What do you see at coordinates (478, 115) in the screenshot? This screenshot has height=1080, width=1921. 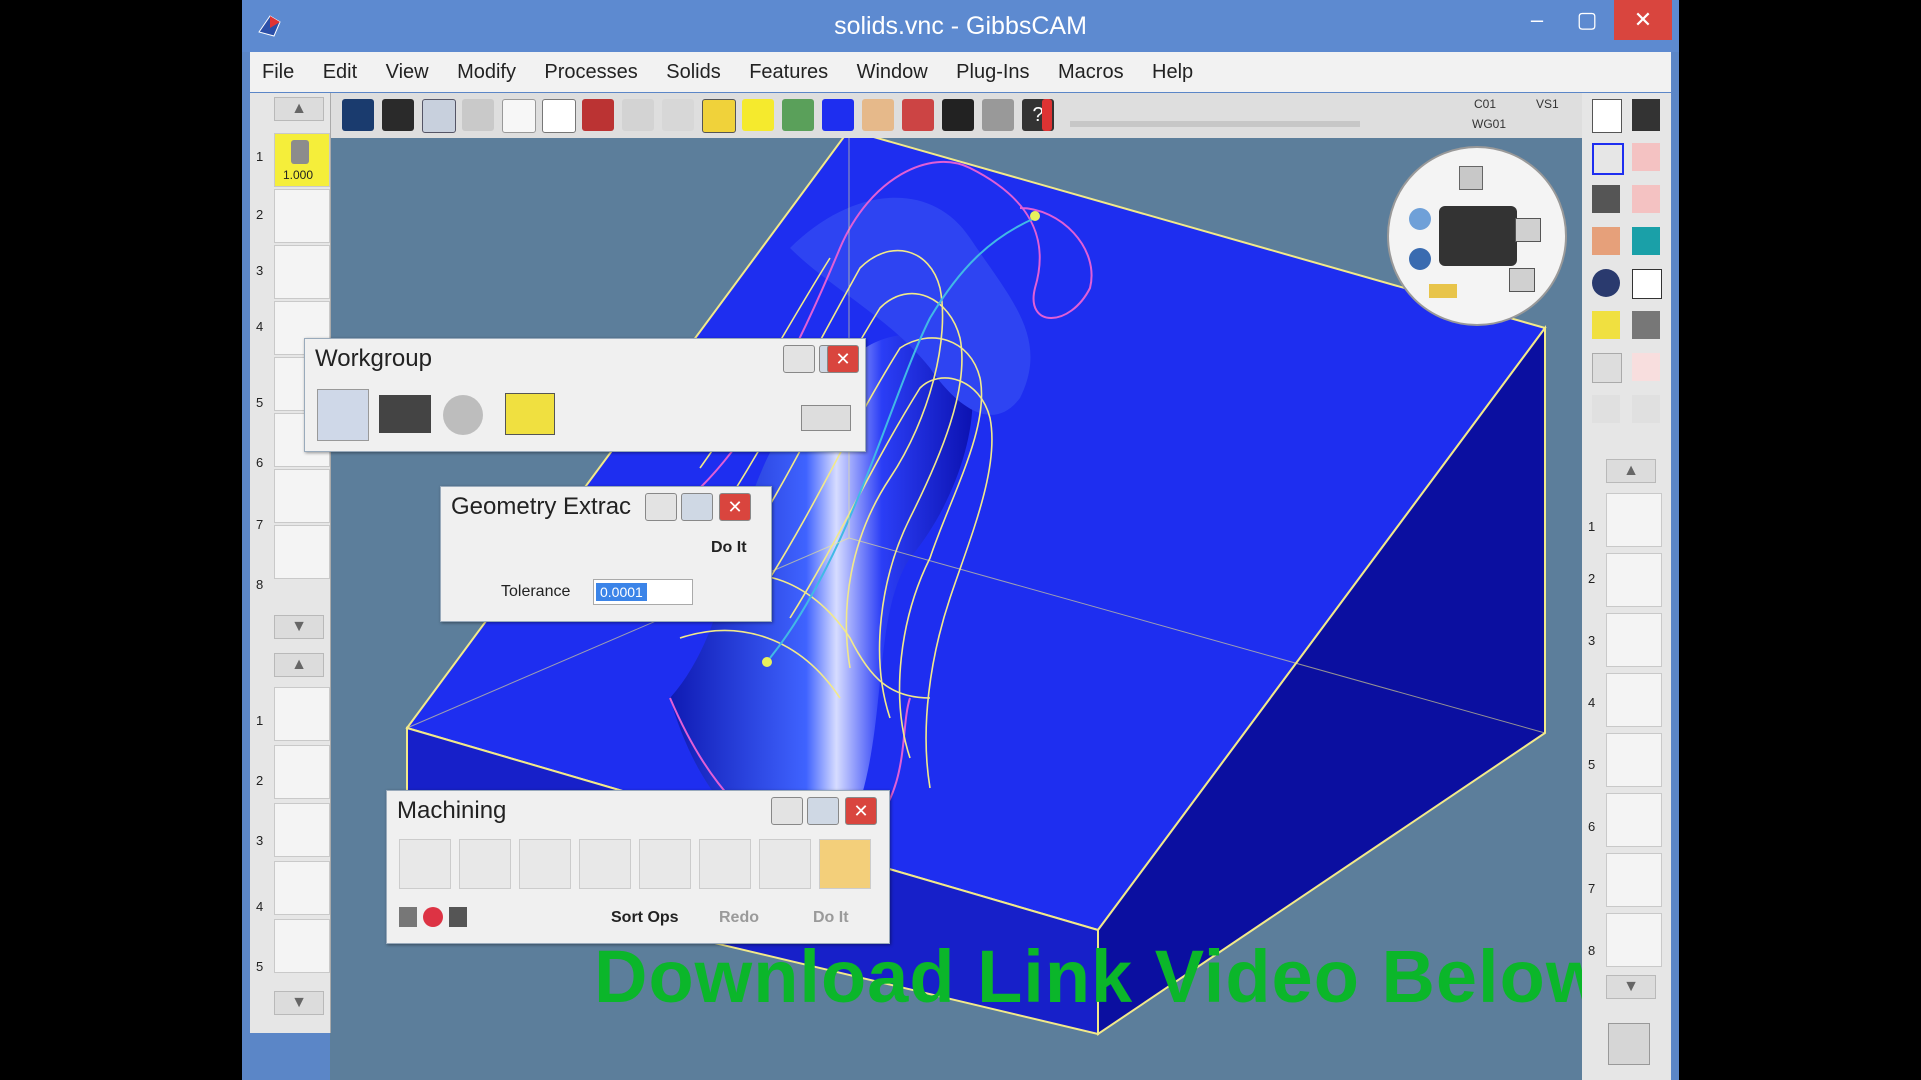 I see `sheet-icon` at bounding box center [478, 115].